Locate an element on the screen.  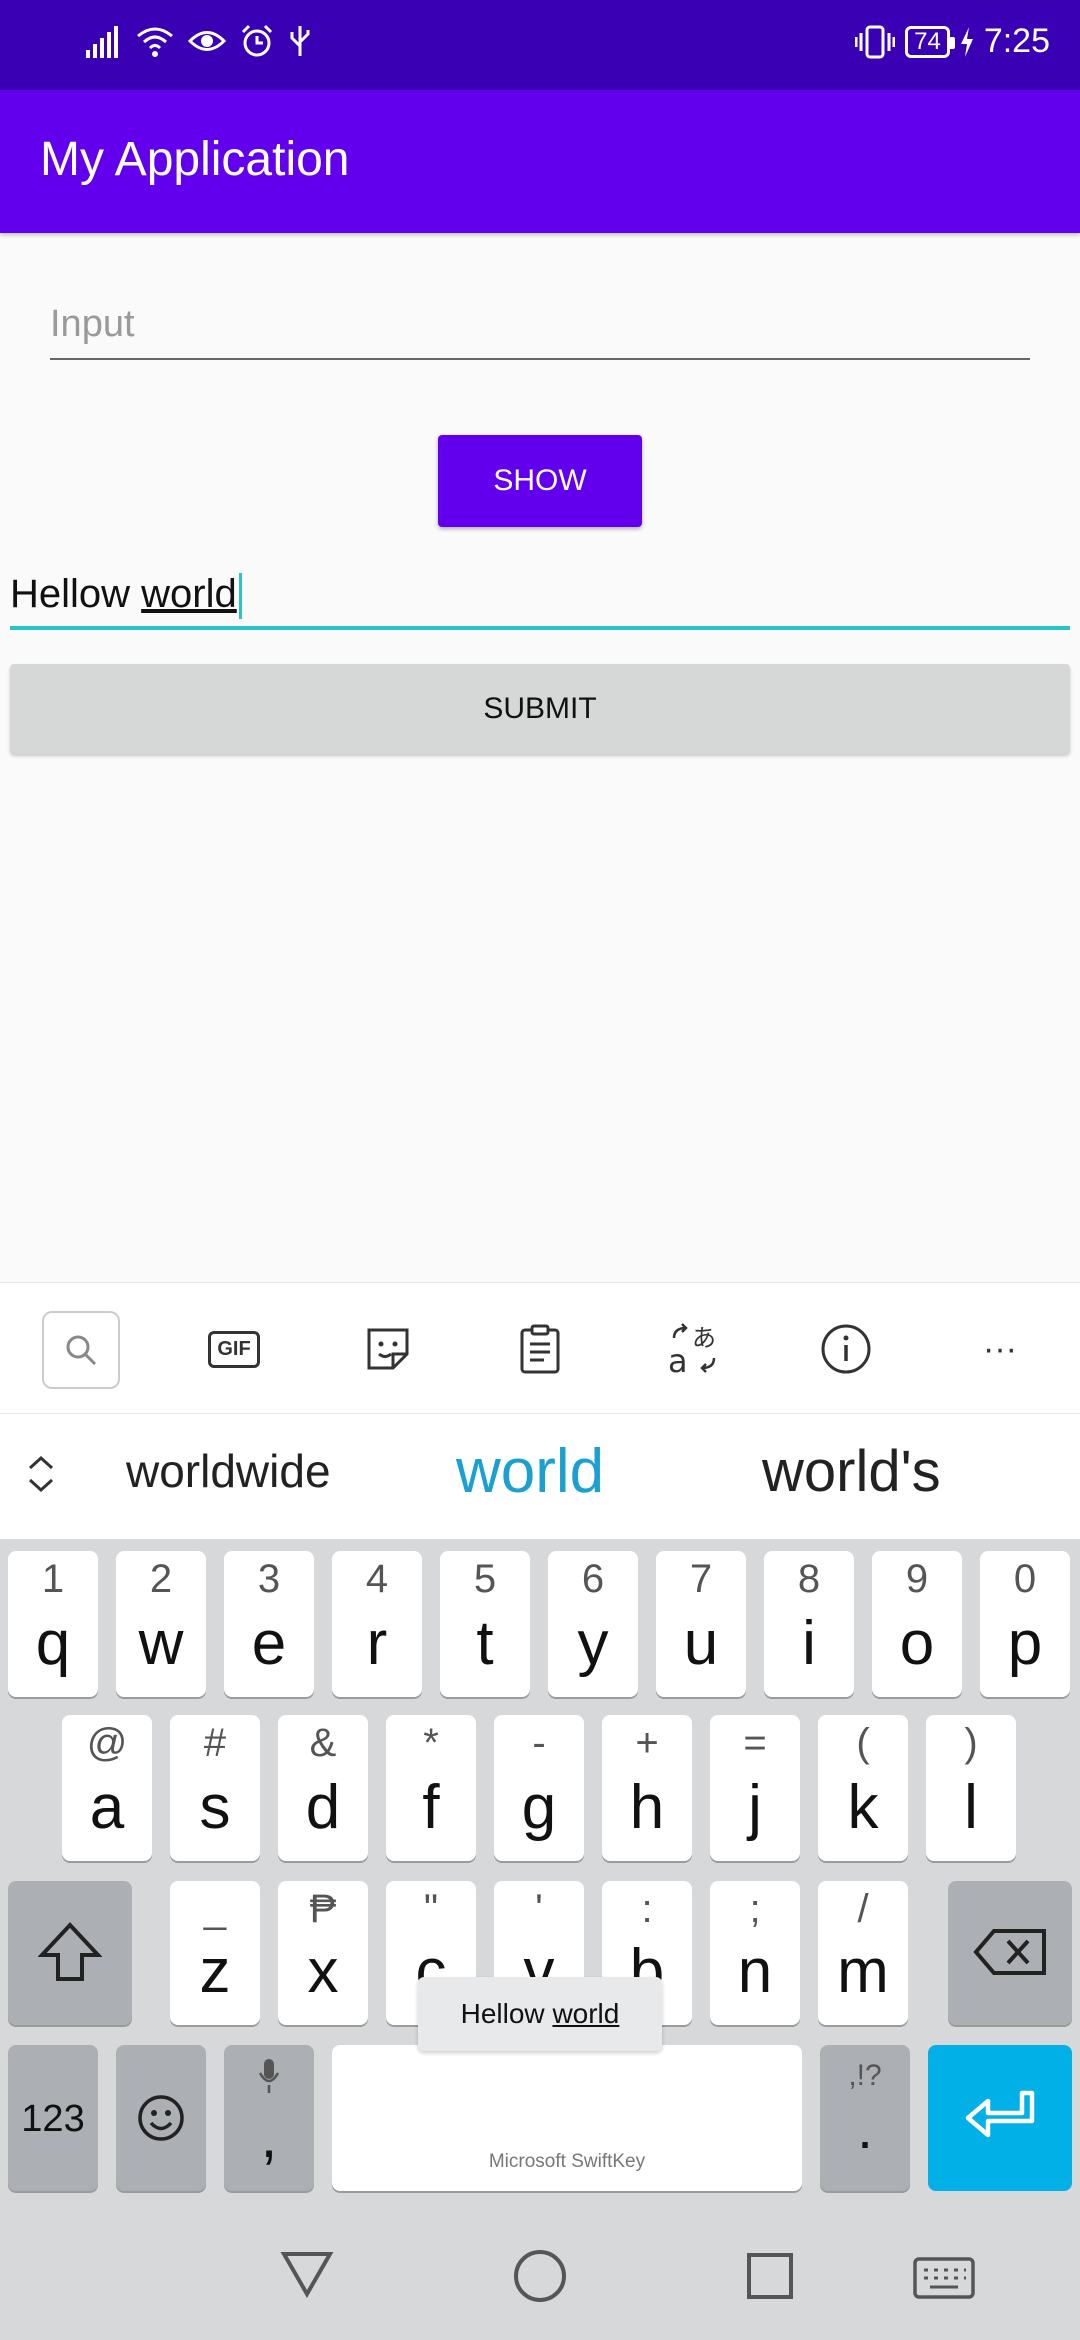
key-q-secondary: 1 is located at coordinates (53, 1579).